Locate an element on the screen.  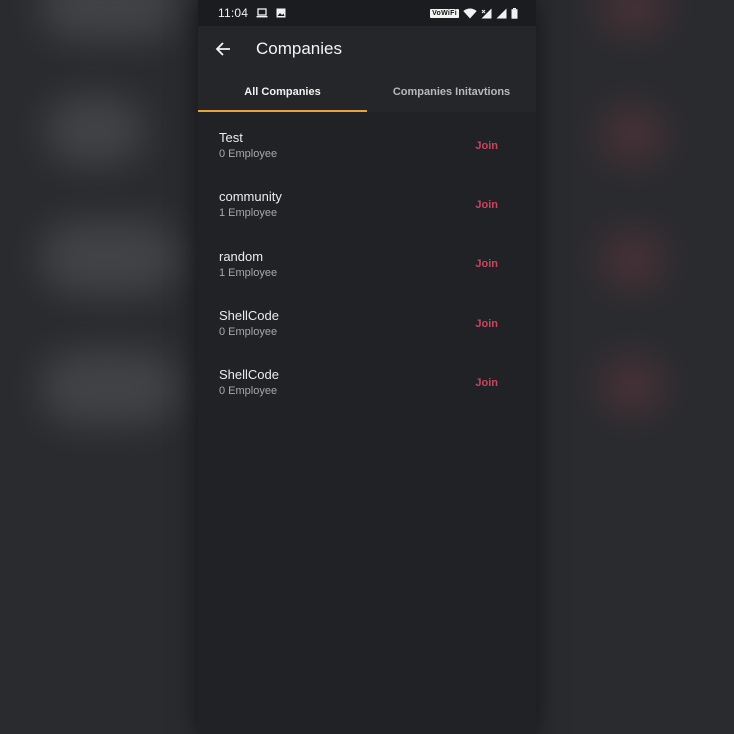
image-icon is located at coordinates (281, 13).